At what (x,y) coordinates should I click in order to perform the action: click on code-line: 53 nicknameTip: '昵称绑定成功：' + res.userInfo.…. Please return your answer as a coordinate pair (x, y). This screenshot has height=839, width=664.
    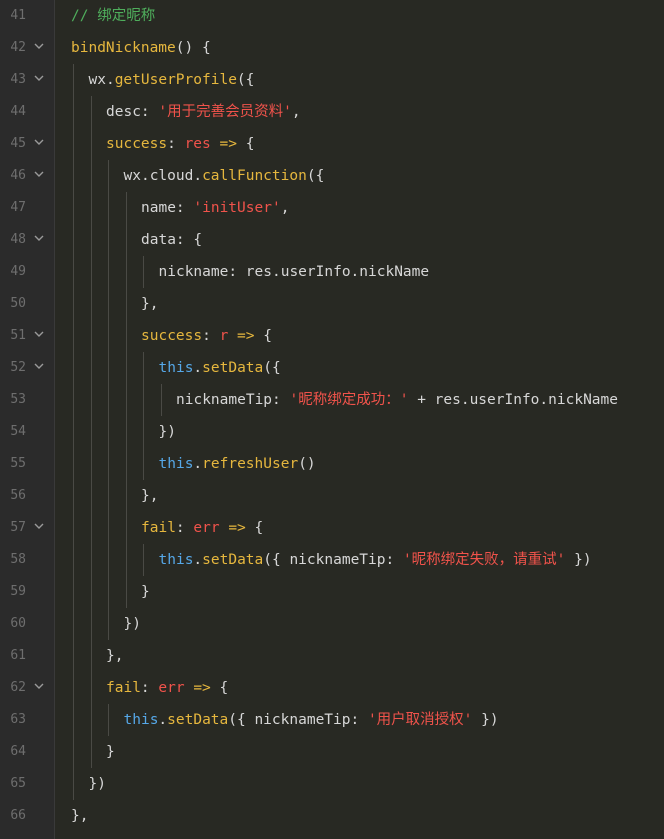
    Looking at the image, I should click on (332, 400).